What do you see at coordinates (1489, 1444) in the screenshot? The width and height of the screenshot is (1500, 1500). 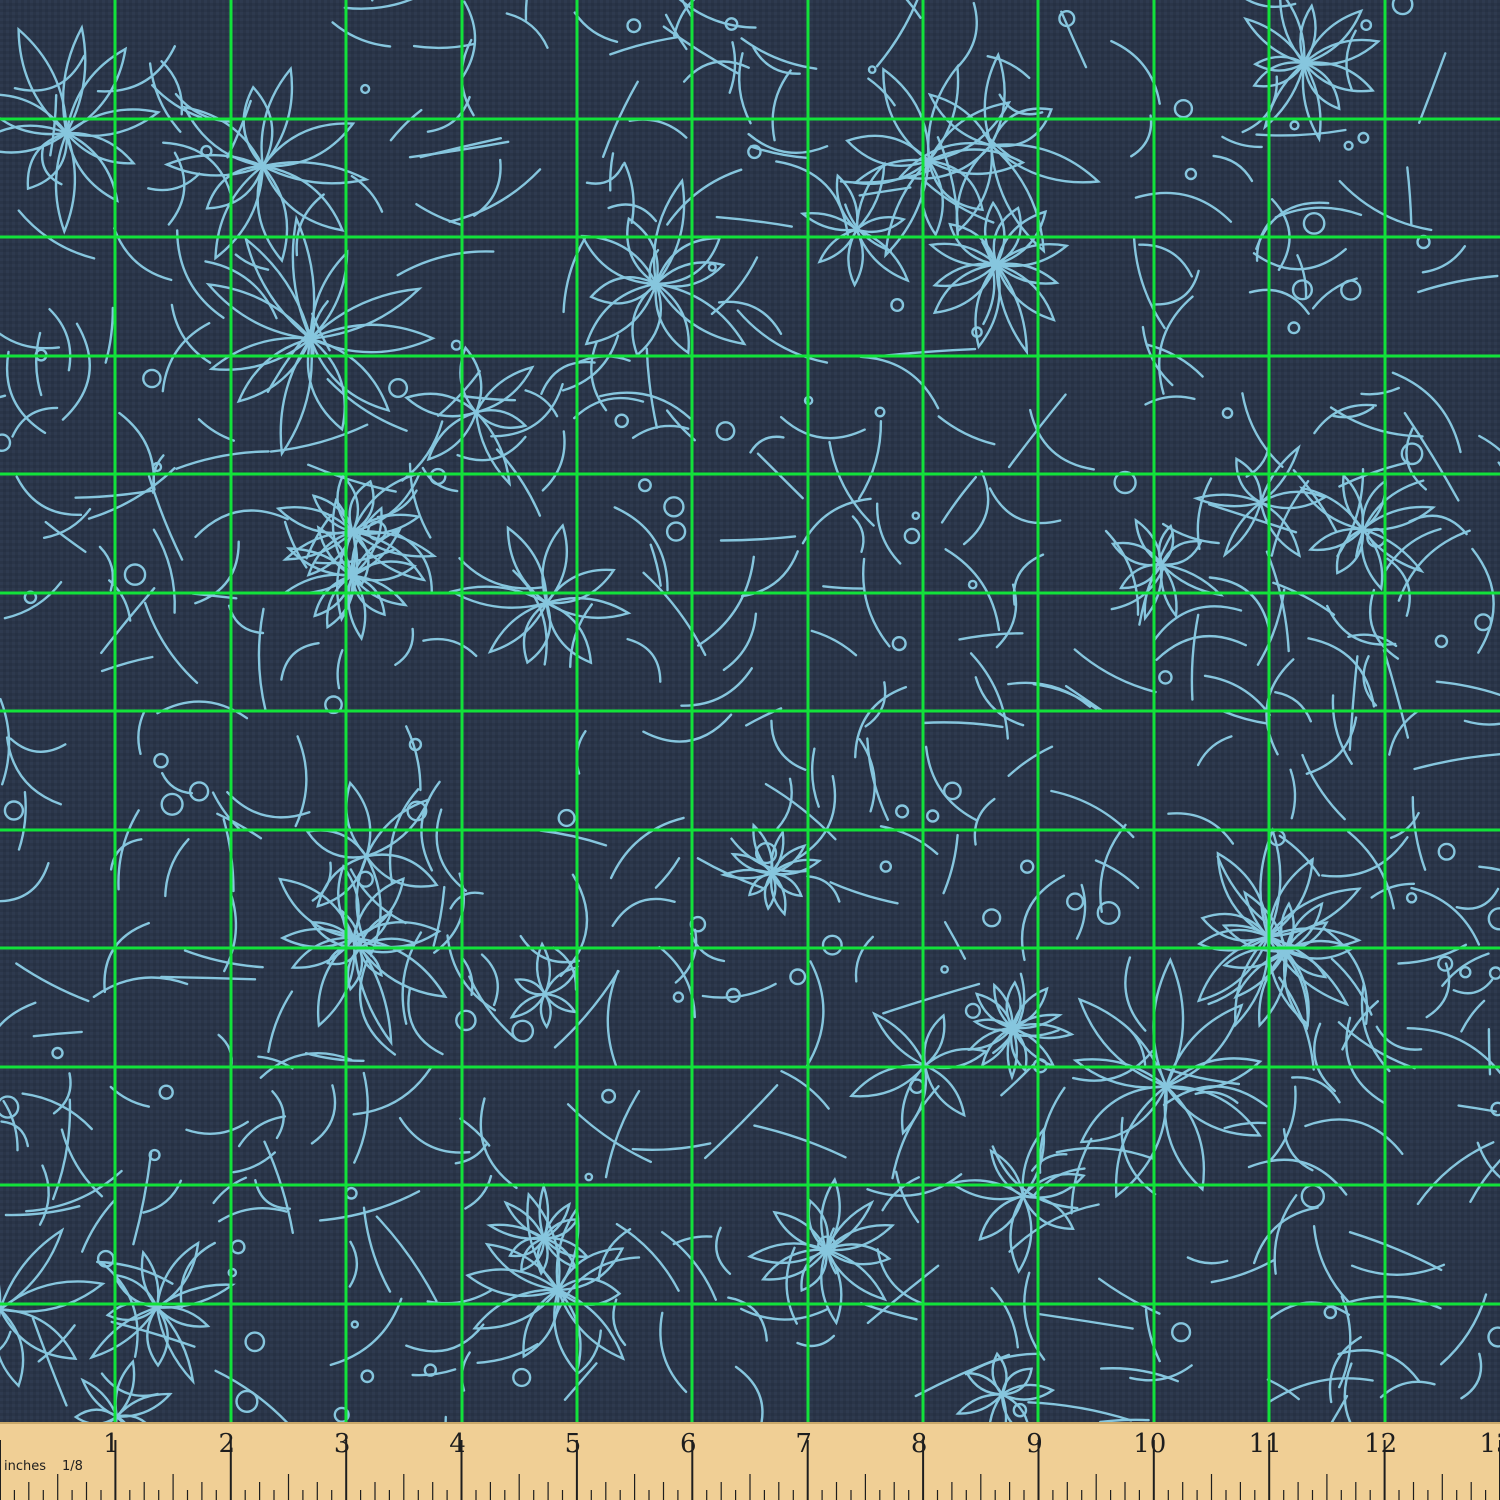 I see `ruler-inch-number: 13` at bounding box center [1489, 1444].